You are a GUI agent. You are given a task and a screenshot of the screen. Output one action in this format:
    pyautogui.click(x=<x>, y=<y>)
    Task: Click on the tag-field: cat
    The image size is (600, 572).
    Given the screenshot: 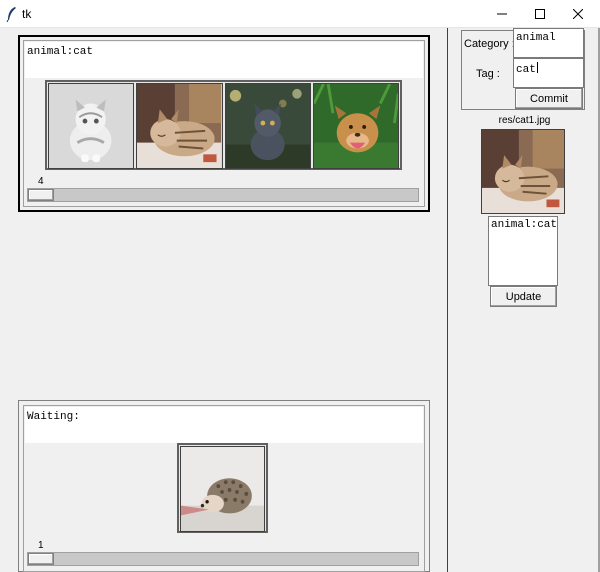 What is the action you would take?
    pyautogui.click(x=548, y=73)
    